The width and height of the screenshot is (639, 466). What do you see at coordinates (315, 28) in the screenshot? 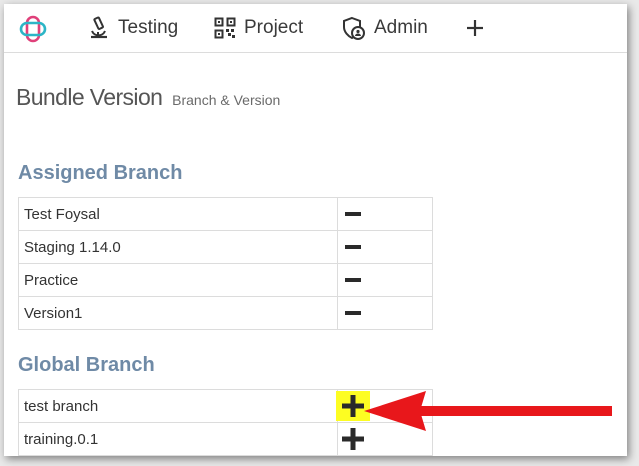
I see `top-navbar: Testing Project Admin` at bounding box center [315, 28].